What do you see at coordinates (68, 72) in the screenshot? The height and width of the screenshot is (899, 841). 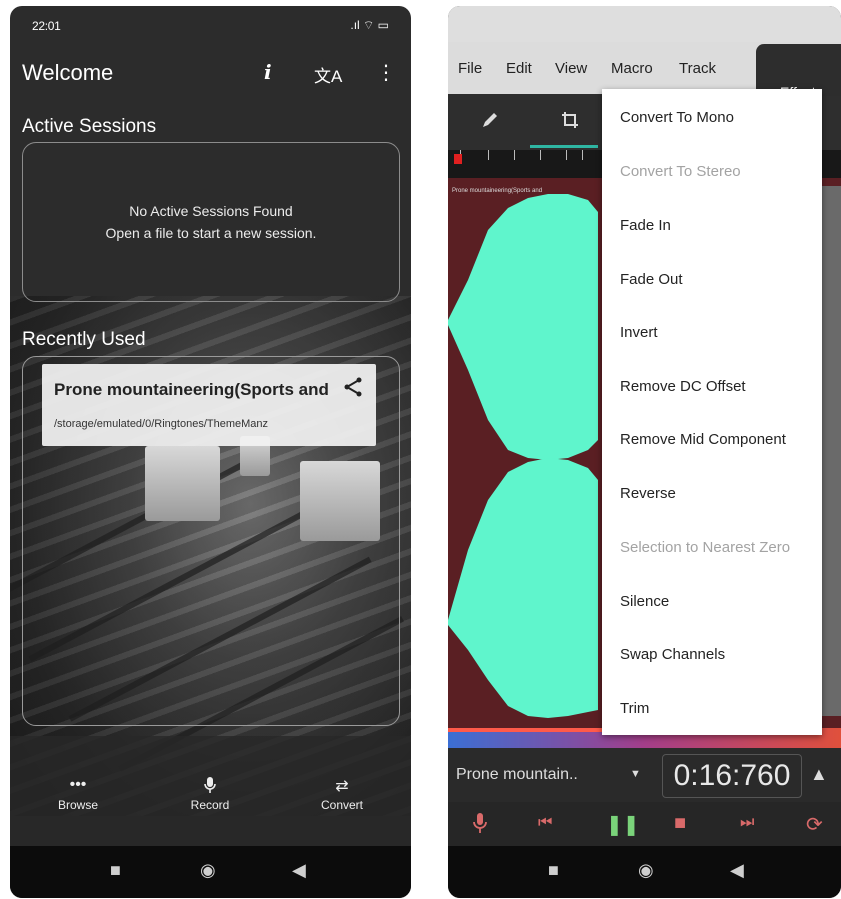 I see `page-title: Welcome` at bounding box center [68, 72].